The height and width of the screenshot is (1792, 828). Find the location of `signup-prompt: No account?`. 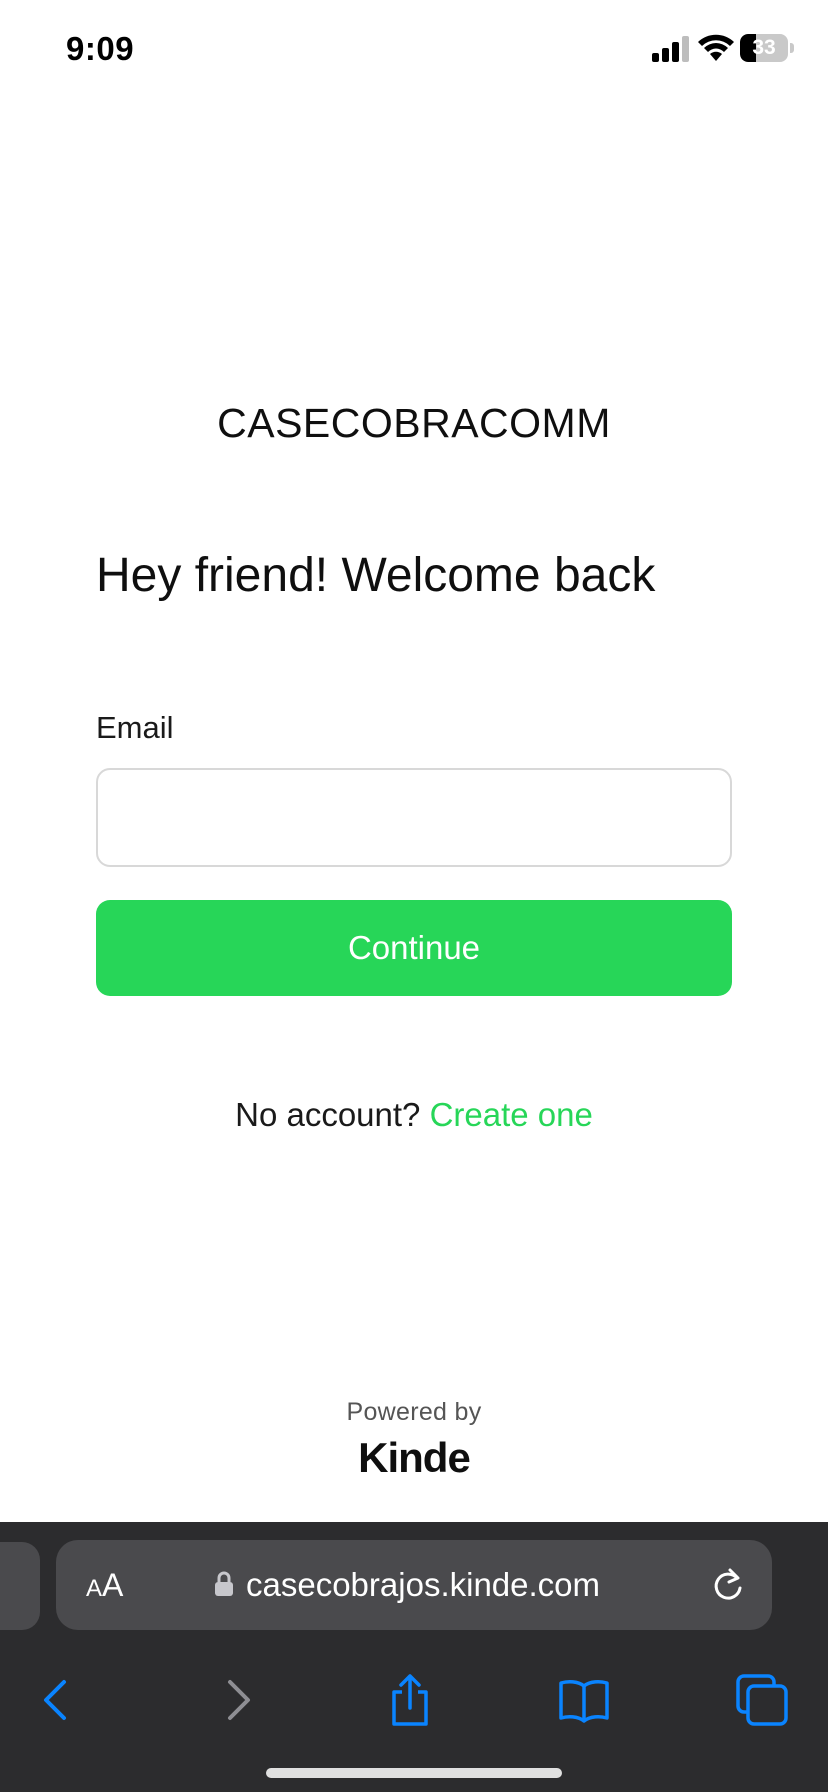

signup-prompt: No account? is located at coordinates (328, 1114).